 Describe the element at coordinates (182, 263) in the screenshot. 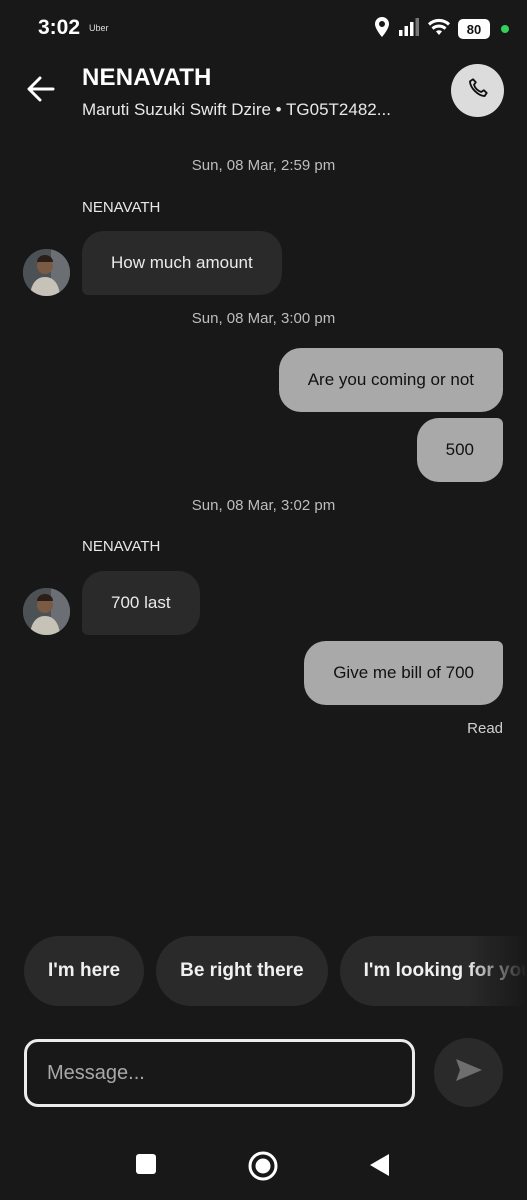

I see `incoming-message: How much amount` at that location.